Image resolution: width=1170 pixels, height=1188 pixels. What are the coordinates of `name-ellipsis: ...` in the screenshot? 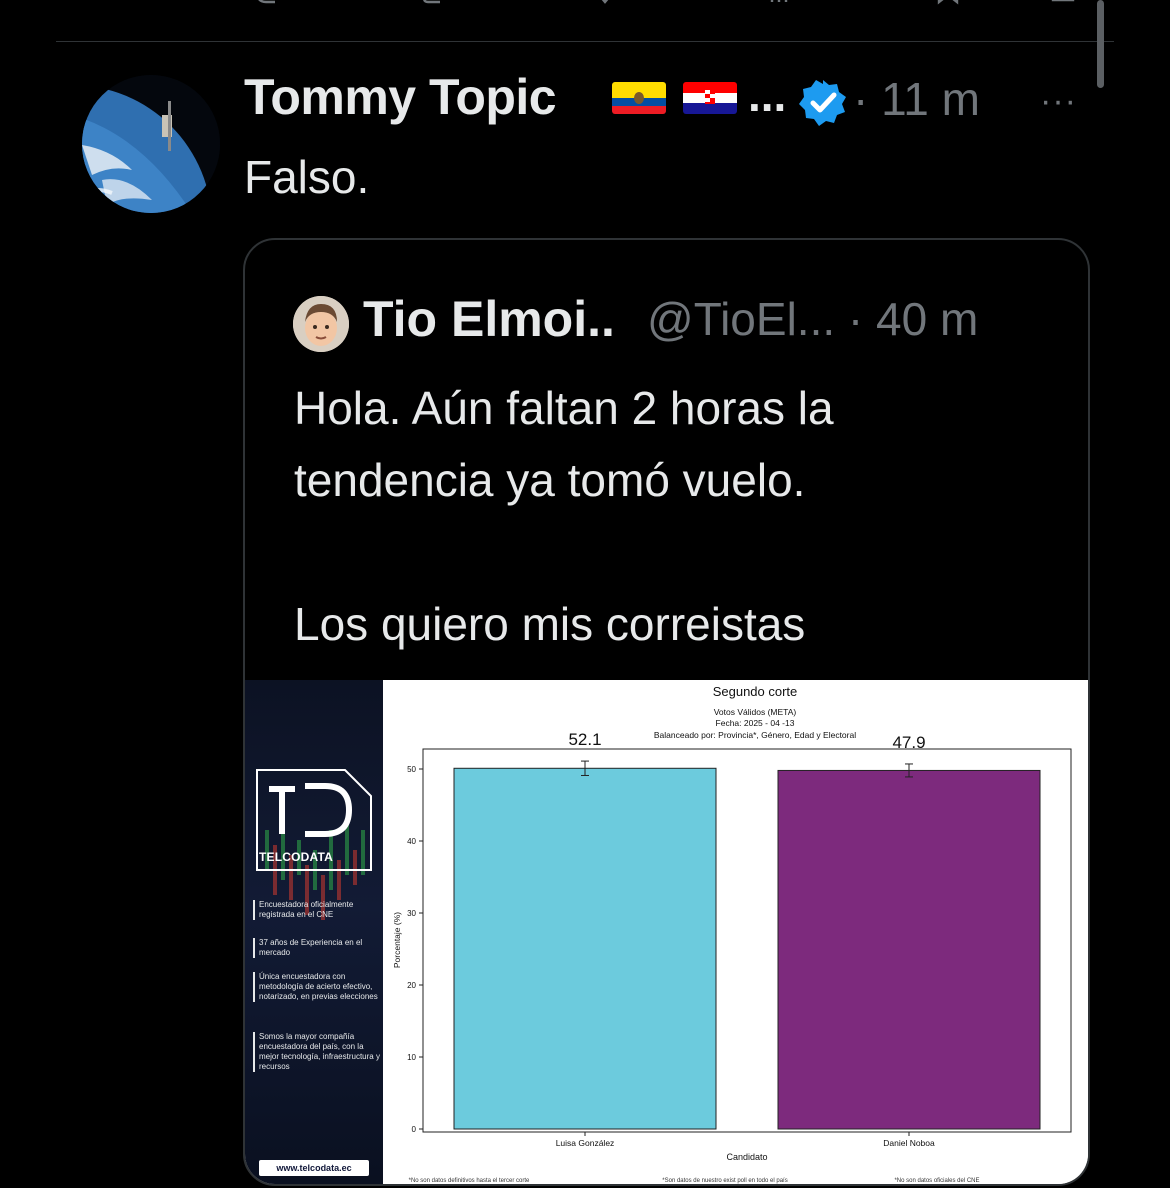 It's located at (767, 95).